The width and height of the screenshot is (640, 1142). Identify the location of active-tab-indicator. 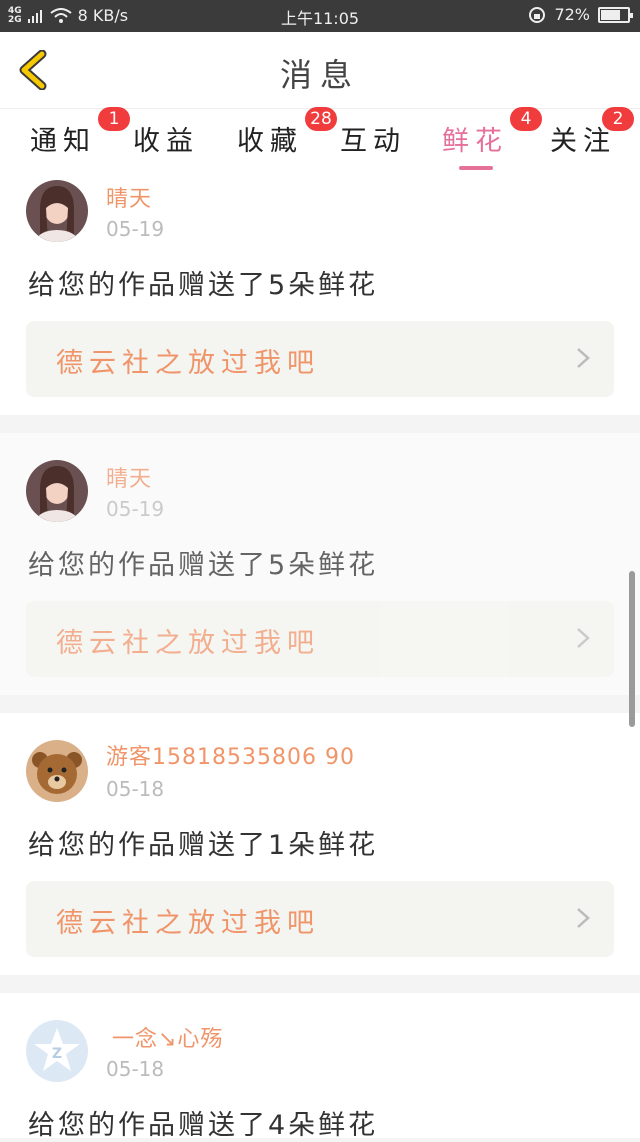
(476, 168).